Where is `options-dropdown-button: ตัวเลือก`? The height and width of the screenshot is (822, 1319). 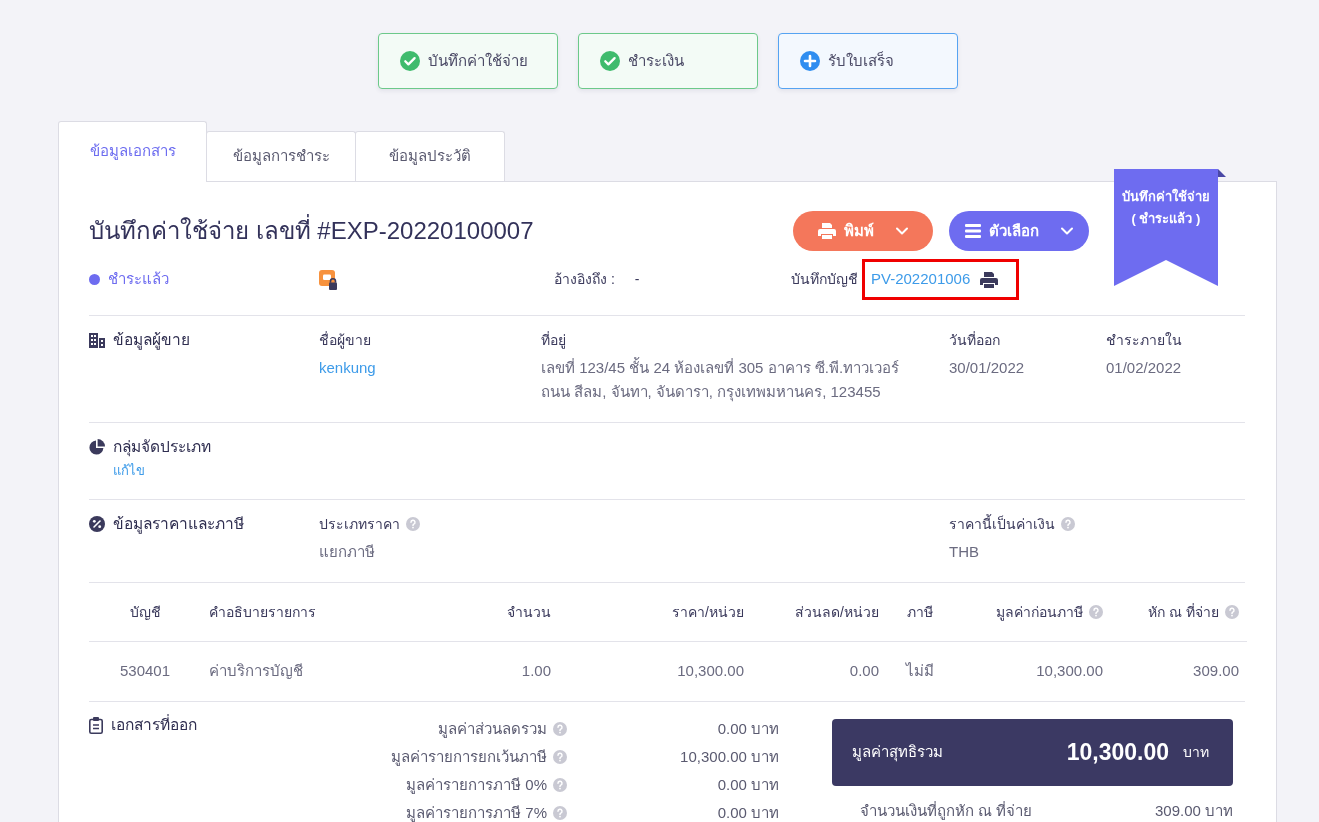
options-dropdown-button: ตัวเลือก is located at coordinates (1019, 231).